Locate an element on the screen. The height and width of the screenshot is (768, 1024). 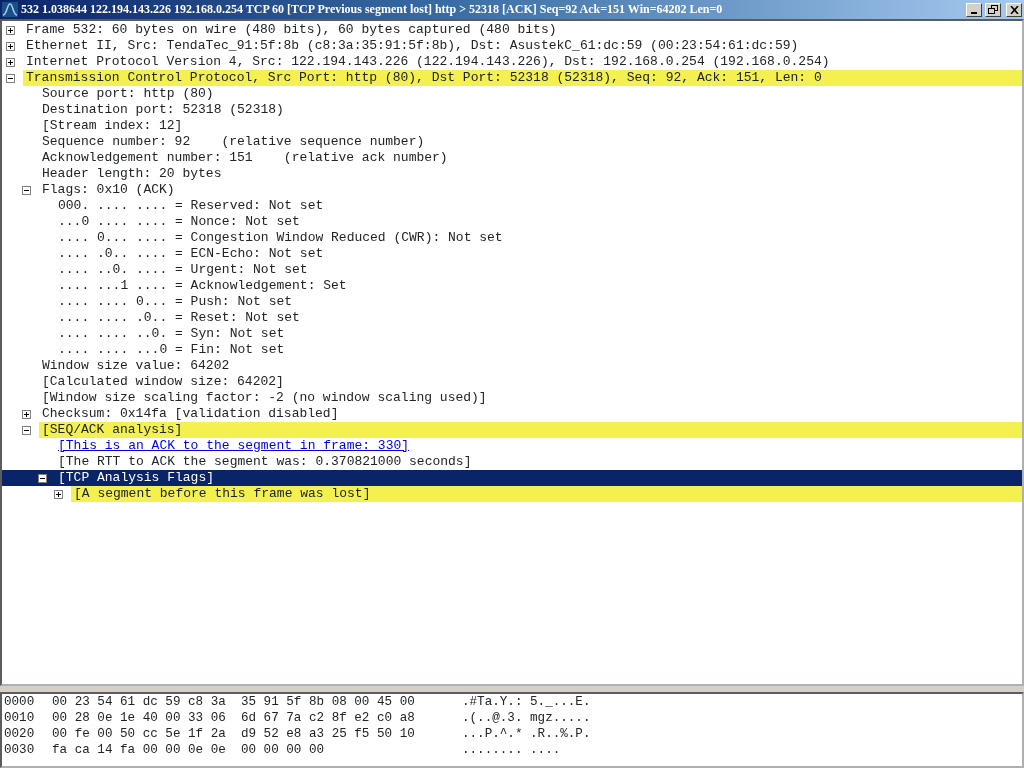
tree-item: .... .... ...0 = Fin: Not set is located at coordinates (171, 350).